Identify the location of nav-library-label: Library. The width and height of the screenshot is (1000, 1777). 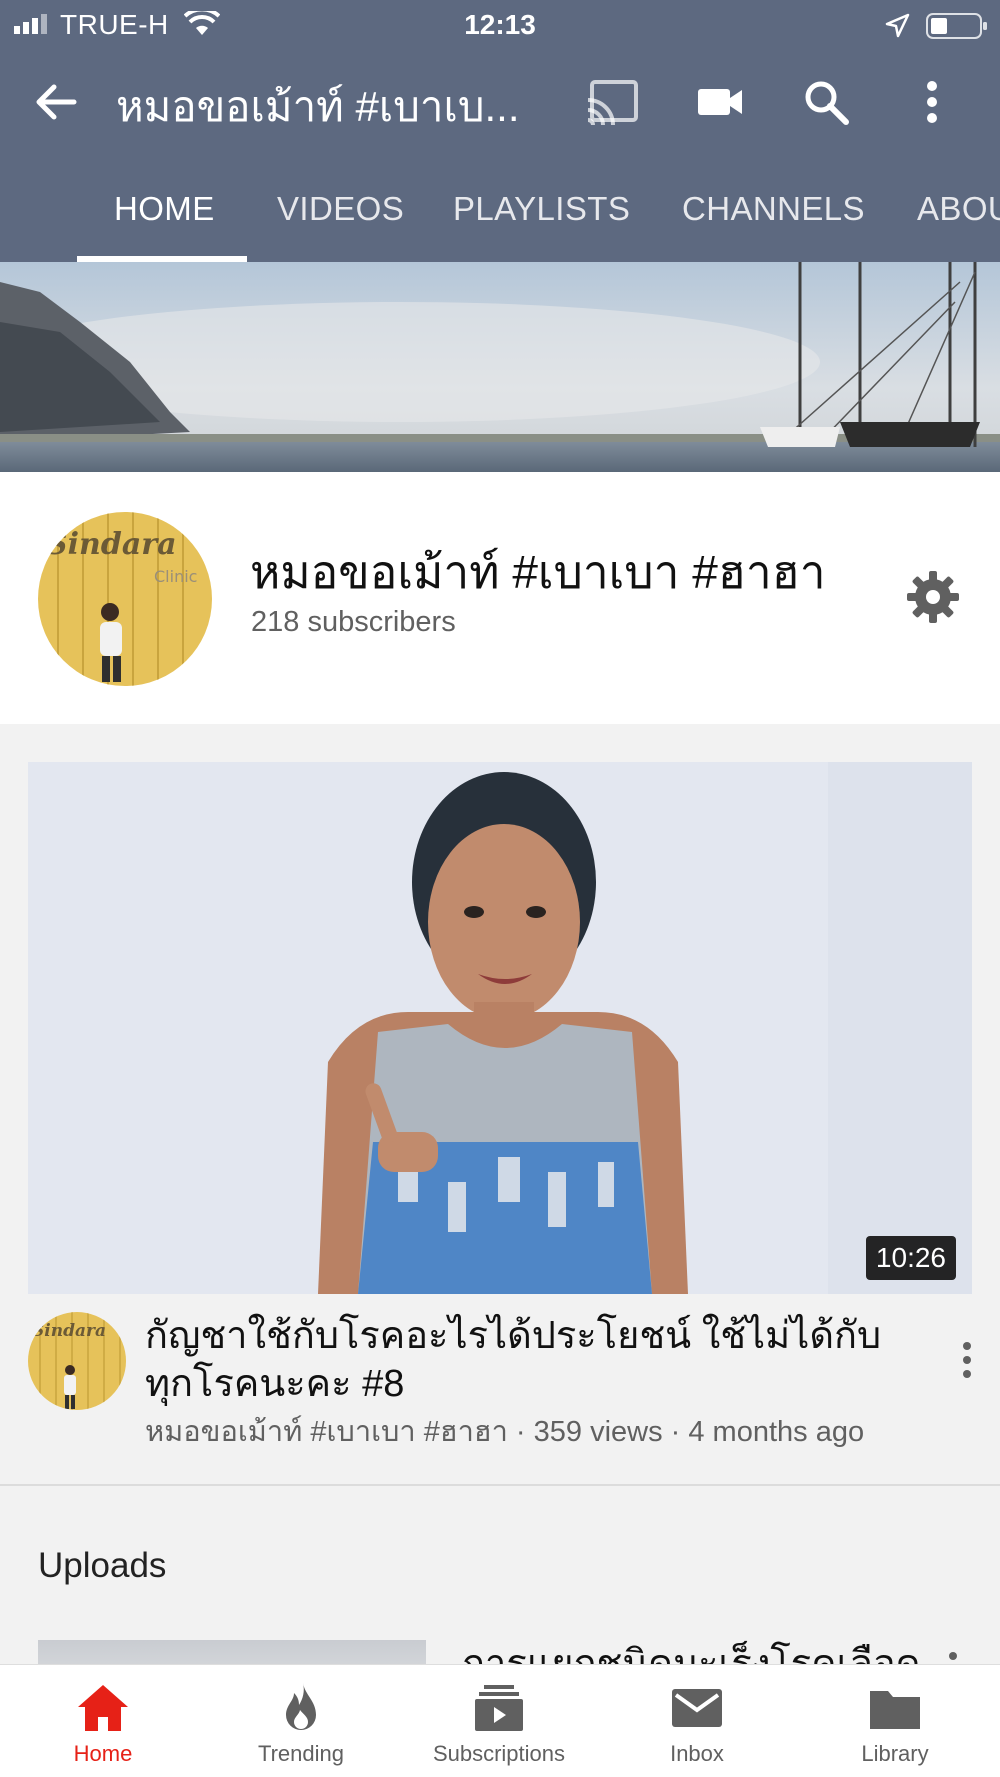
(895, 1753).